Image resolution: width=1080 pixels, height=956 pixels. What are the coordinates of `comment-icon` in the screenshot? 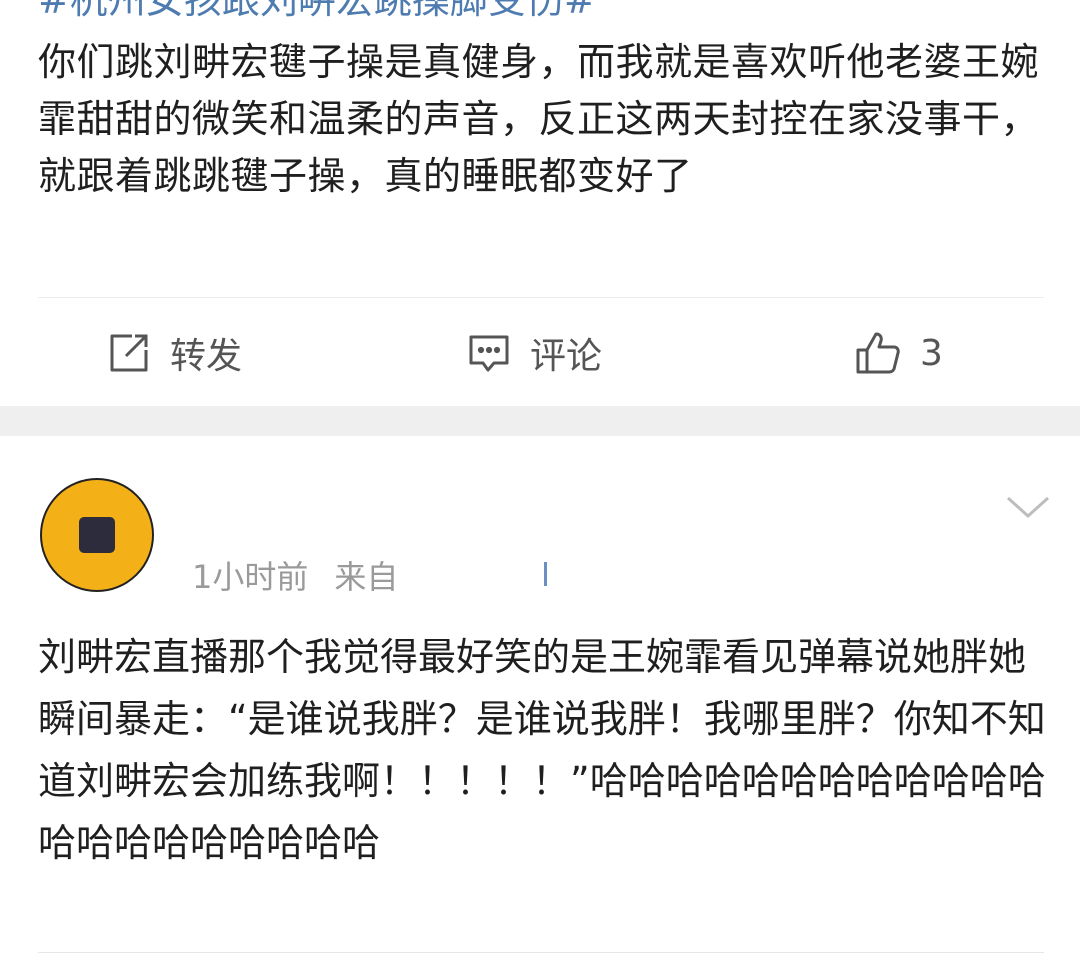 It's located at (489, 353).